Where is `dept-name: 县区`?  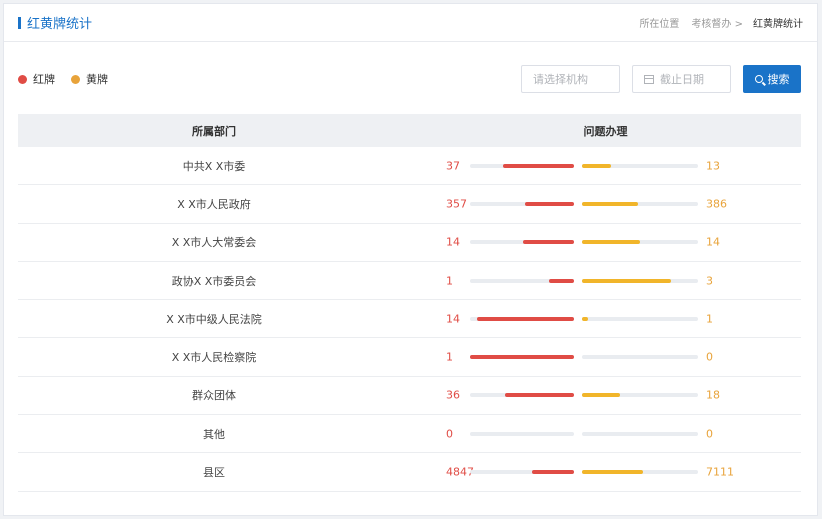
dept-name: 县区 is located at coordinates (214, 473).